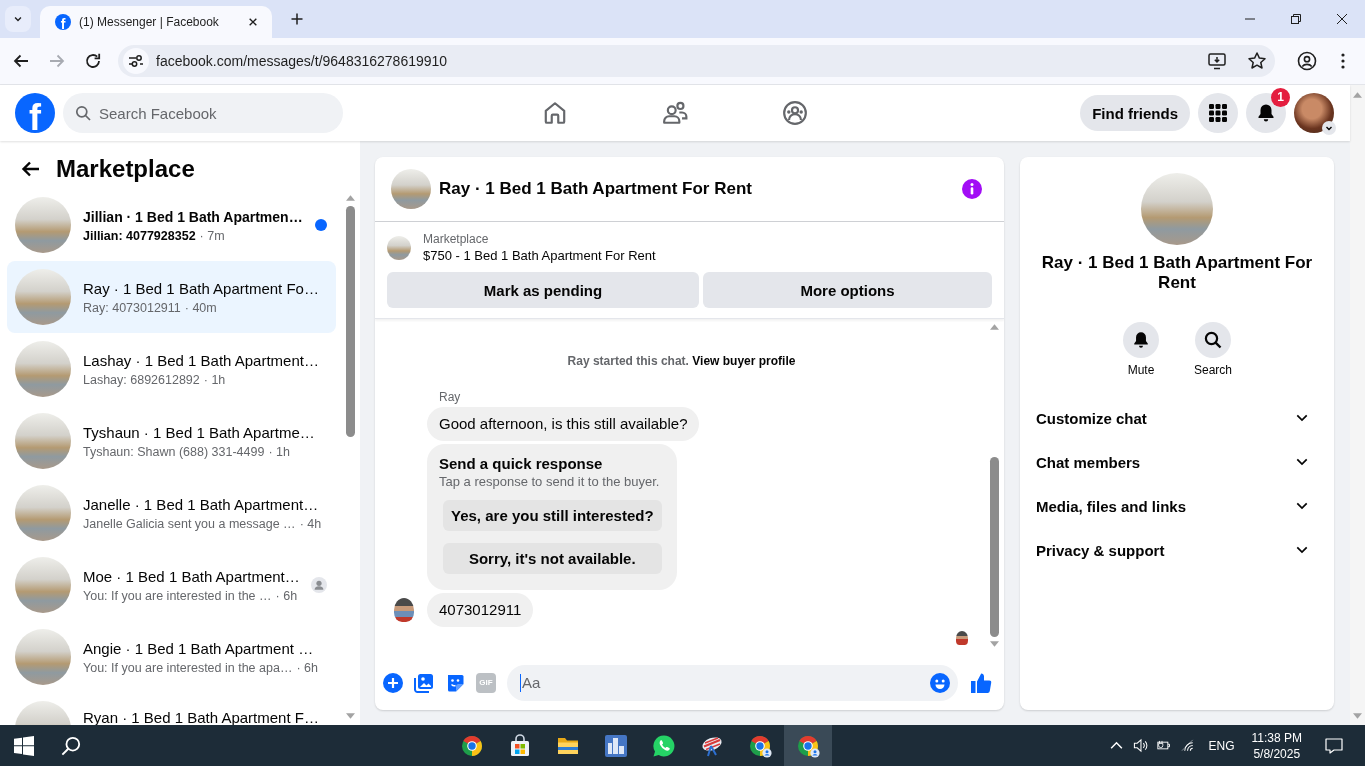 The width and height of the screenshot is (1365, 766). What do you see at coordinates (450, 397) in the screenshot?
I see `sender-name: Ray` at bounding box center [450, 397].